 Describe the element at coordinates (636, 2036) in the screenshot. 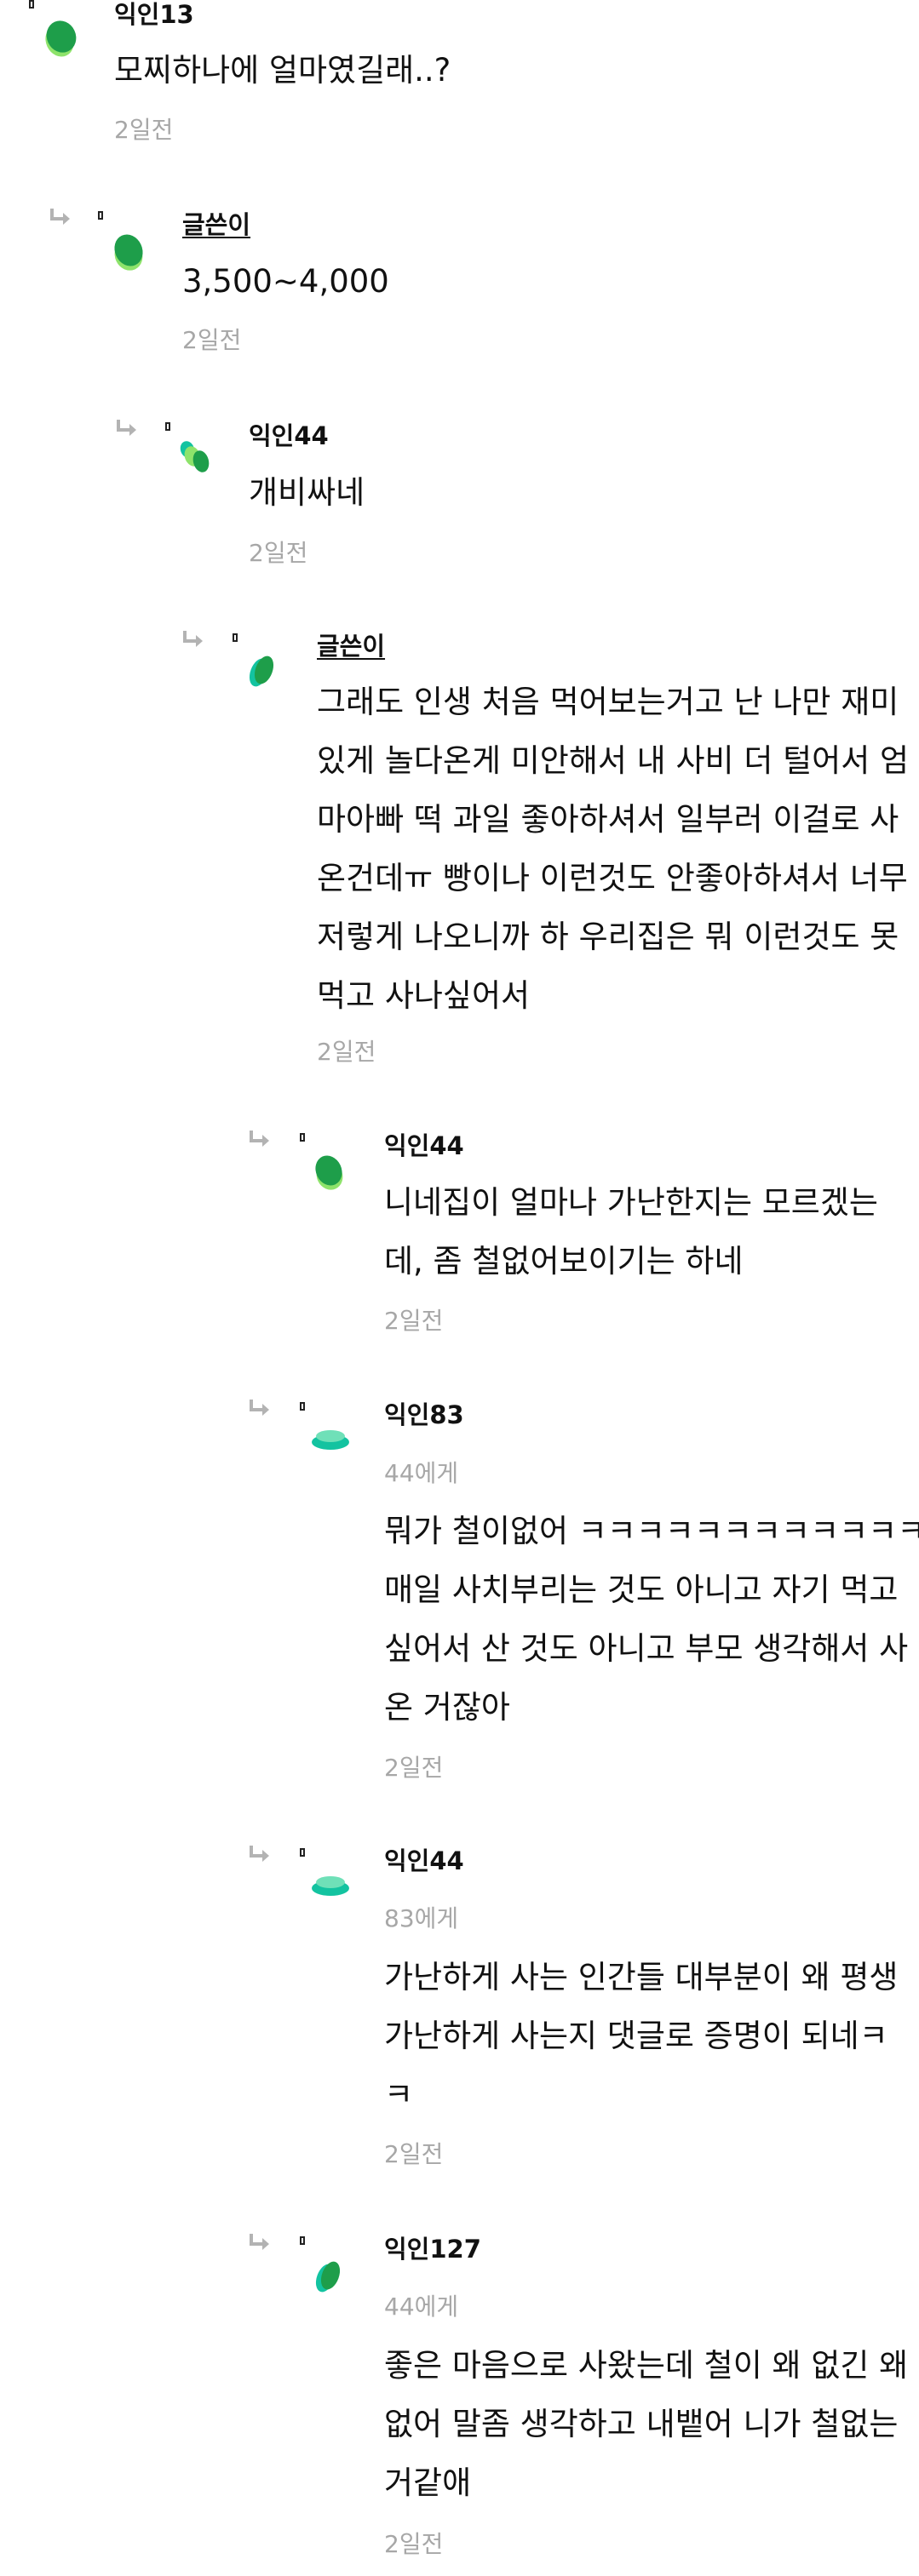

I see `comment-body-line: 가난하게 사는지 댓글로 증명이 되네ㅋ` at that location.